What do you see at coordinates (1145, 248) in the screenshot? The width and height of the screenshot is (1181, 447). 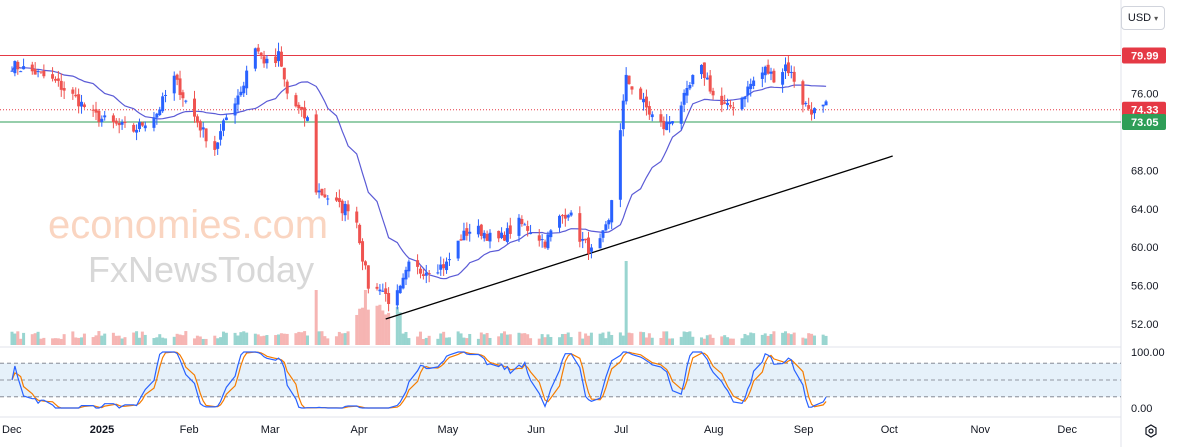 I see `price-tick: 60.00` at bounding box center [1145, 248].